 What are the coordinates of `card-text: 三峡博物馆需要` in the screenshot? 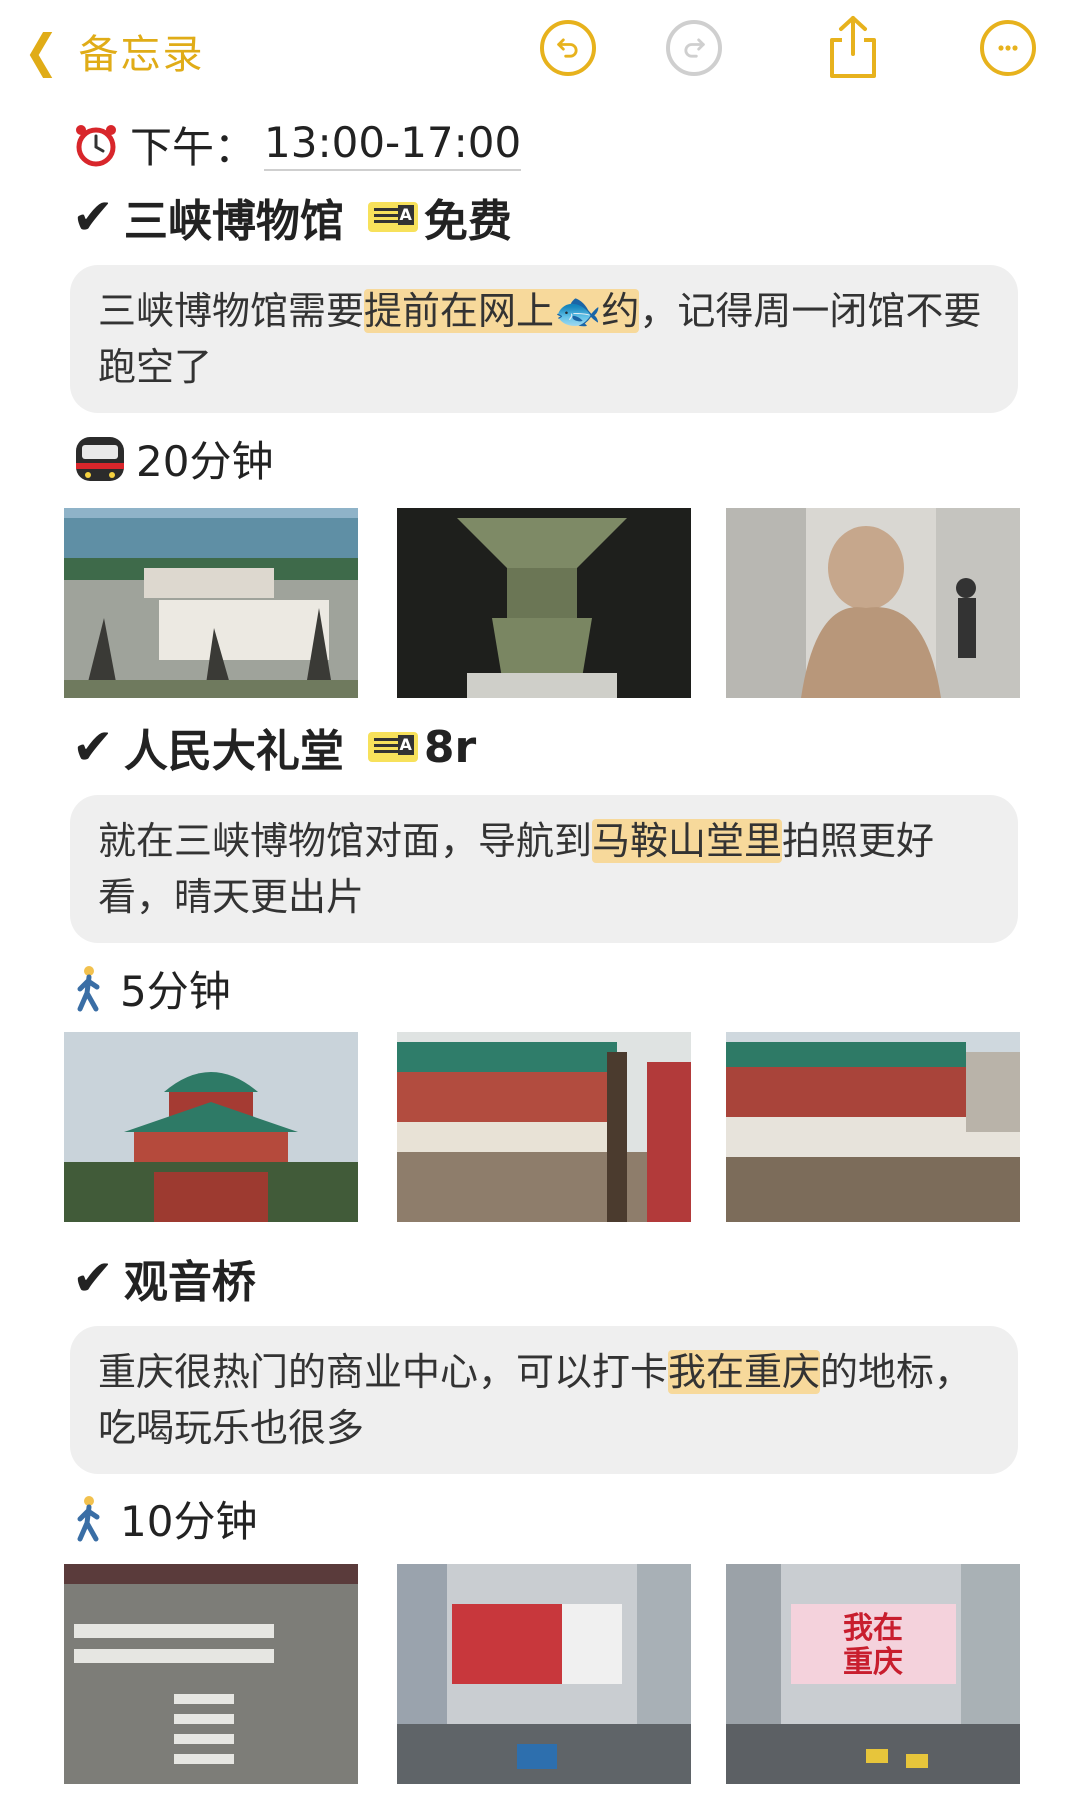 It's located at (231, 311).